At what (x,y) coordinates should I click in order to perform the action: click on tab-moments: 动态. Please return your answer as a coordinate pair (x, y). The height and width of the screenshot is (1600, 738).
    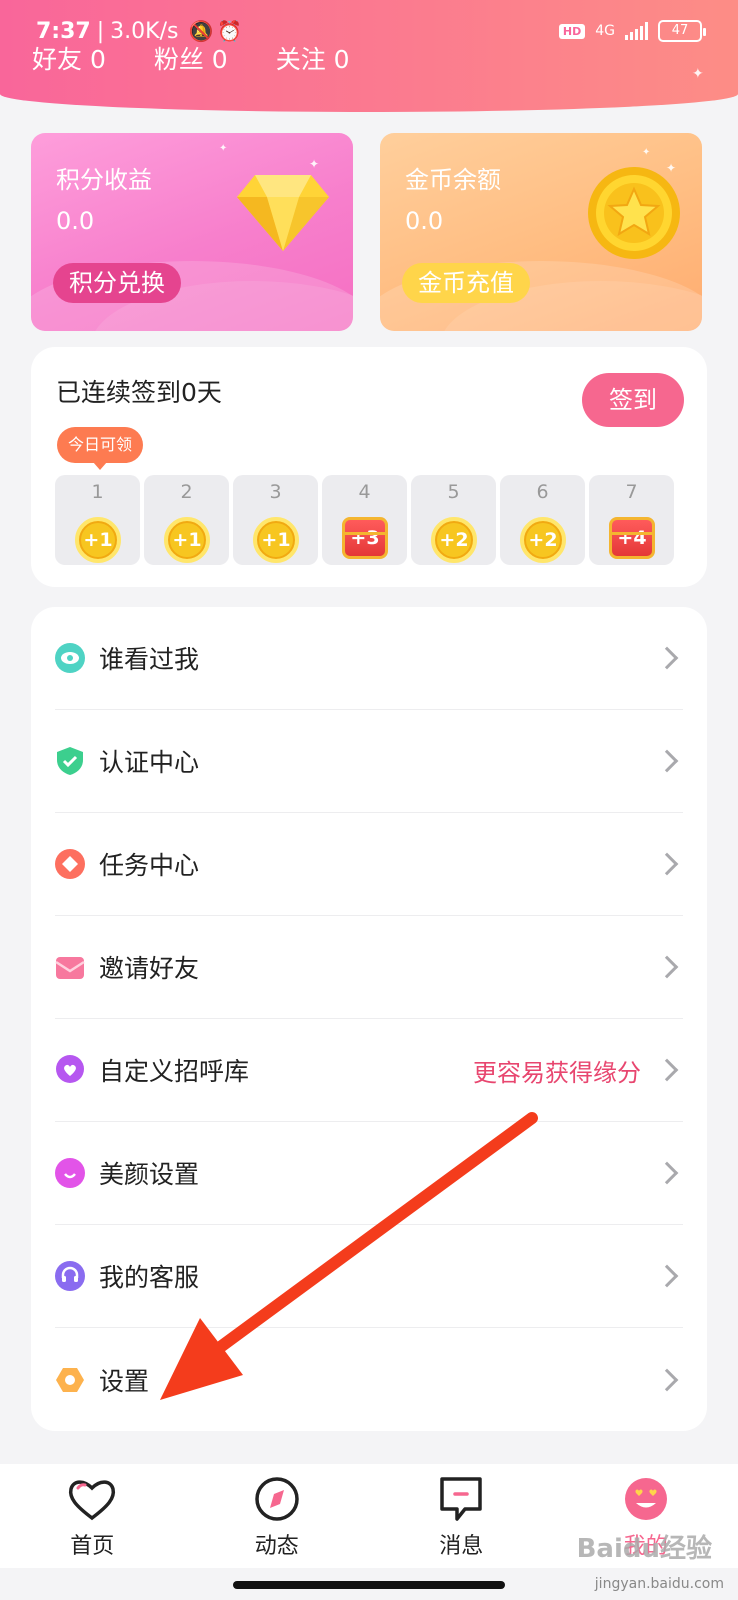
    Looking at the image, I should click on (277, 1516).